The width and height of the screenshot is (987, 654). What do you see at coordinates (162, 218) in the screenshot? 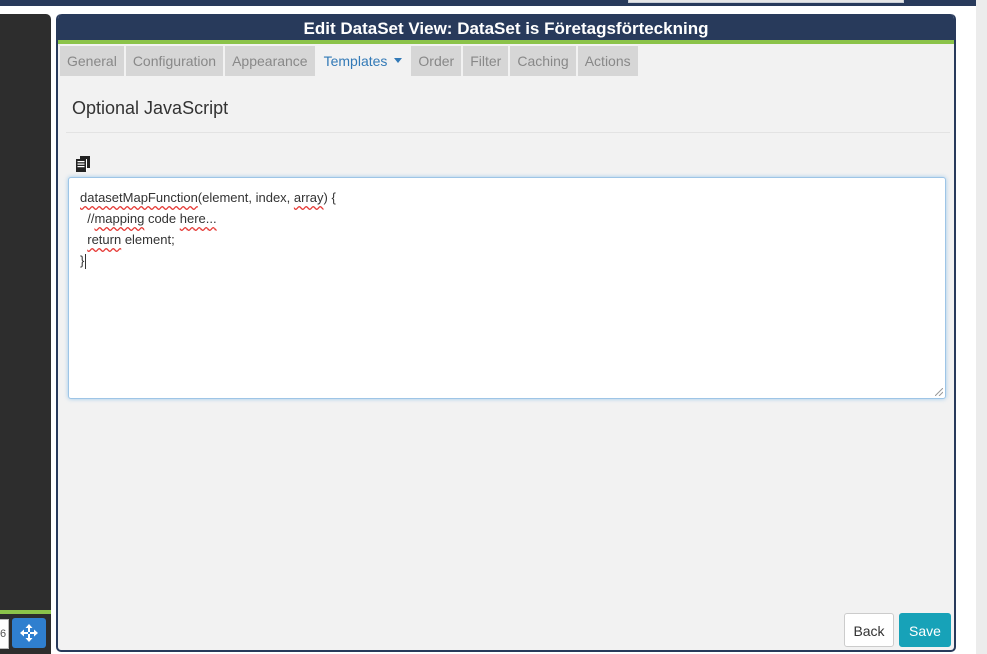
I see `code-token: code` at bounding box center [162, 218].